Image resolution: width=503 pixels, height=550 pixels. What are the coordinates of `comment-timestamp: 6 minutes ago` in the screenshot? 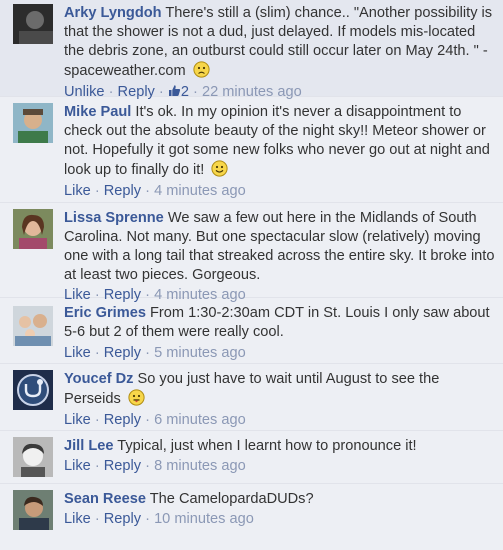 It's located at (200, 420).